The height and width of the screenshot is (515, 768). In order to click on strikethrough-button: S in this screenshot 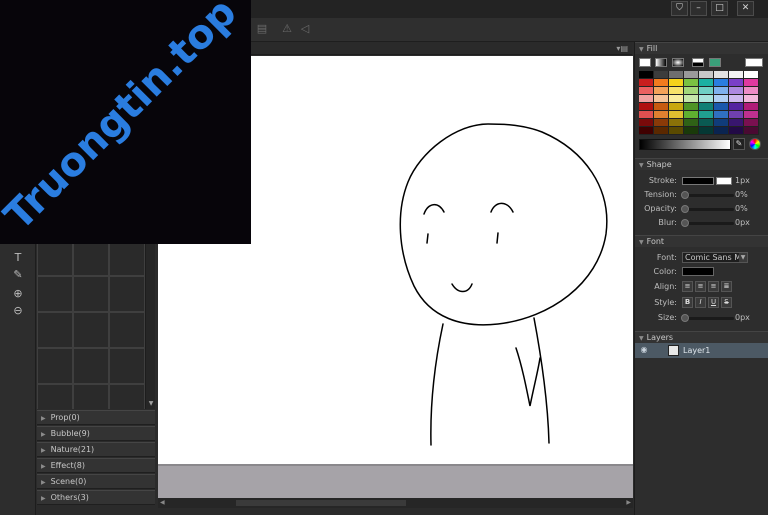, I will do `click(726, 302)`.